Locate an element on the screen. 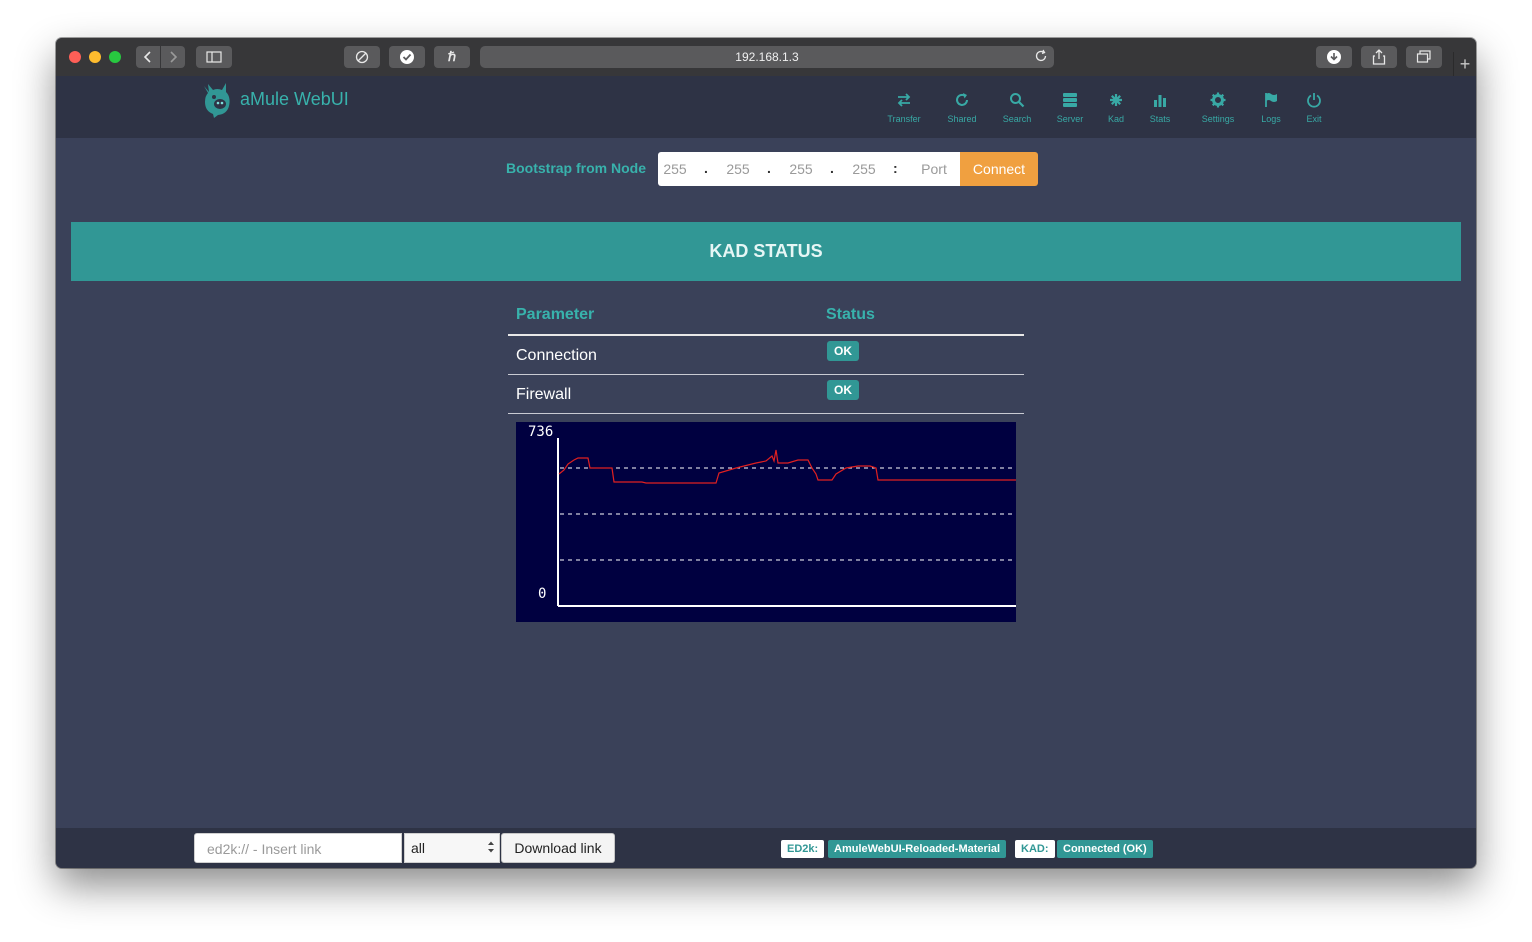 The height and width of the screenshot is (942, 1532). ed2k-status-value: AmuleWebUI-Reloaded-Material is located at coordinates (917, 849).